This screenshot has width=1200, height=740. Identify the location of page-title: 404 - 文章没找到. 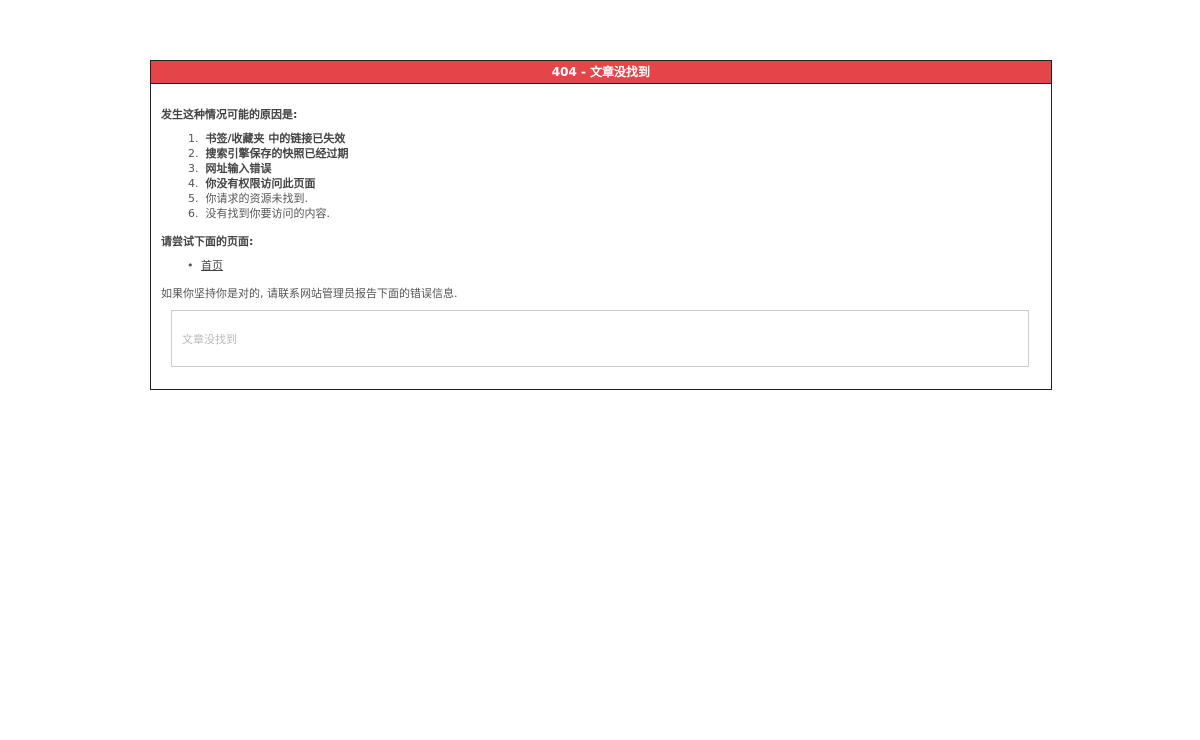
(601, 72).